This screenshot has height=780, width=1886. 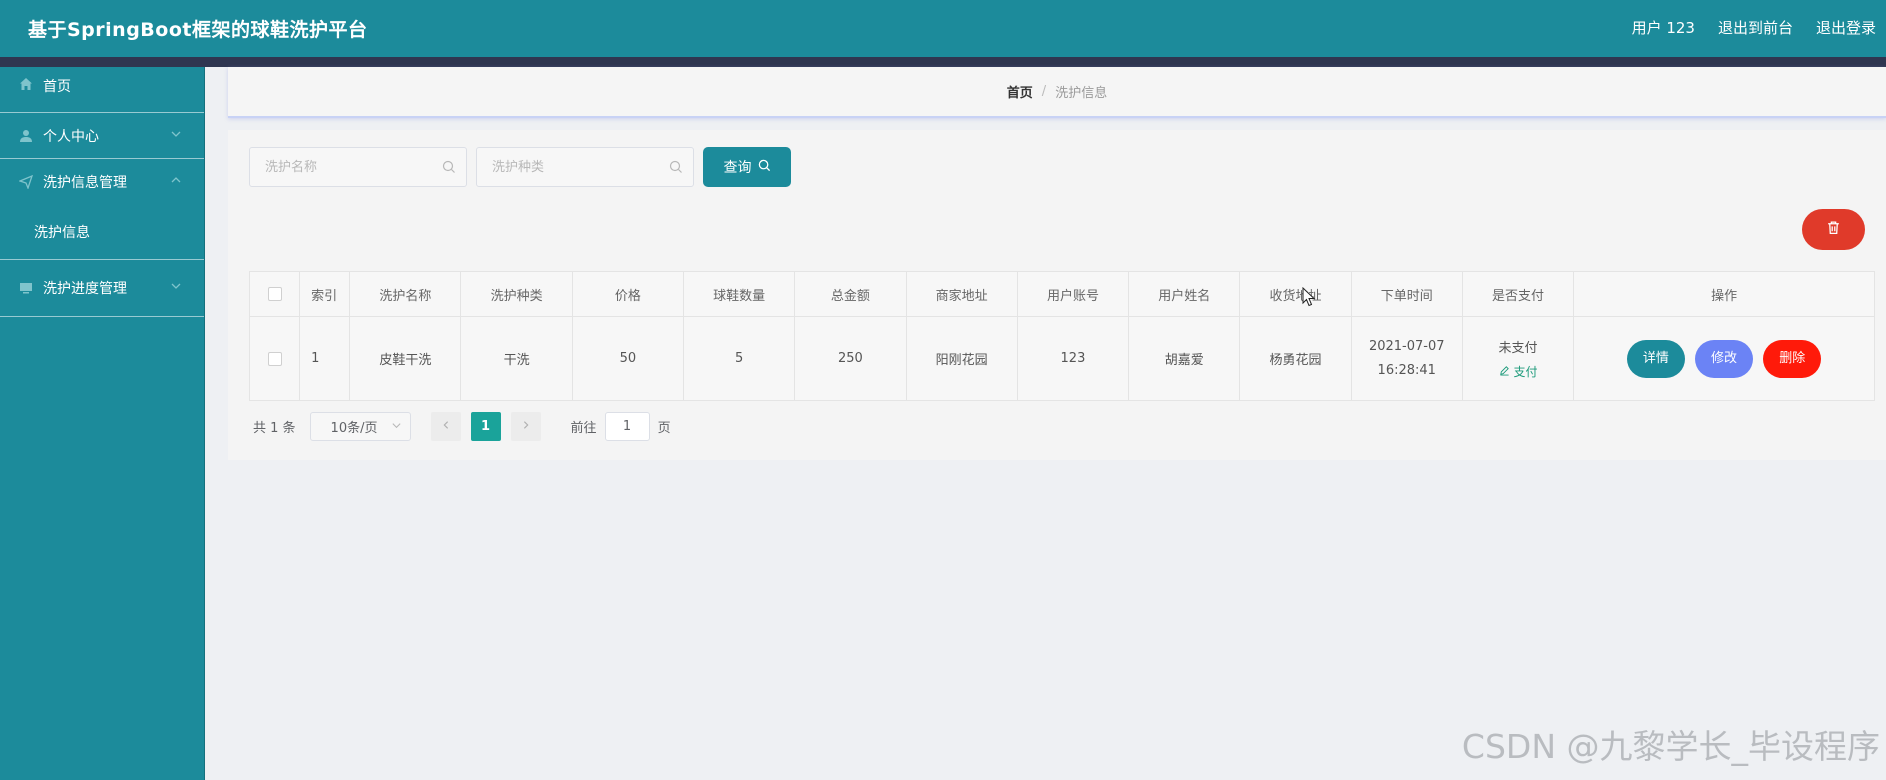 I want to click on edit-button: 修改, so click(x=1724, y=358).